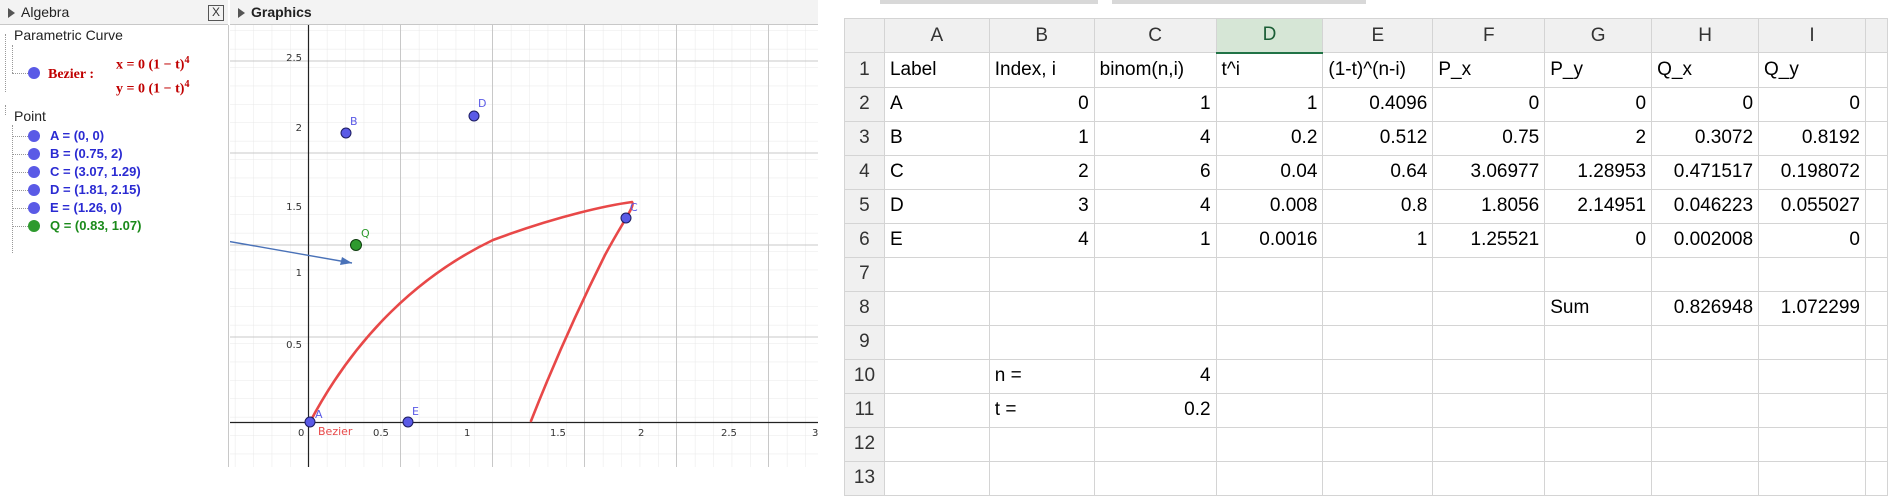 The height and width of the screenshot is (496, 1888). What do you see at coordinates (1489, 478) in the screenshot?
I see `cell-f13` at bounding box center [1489, 478].